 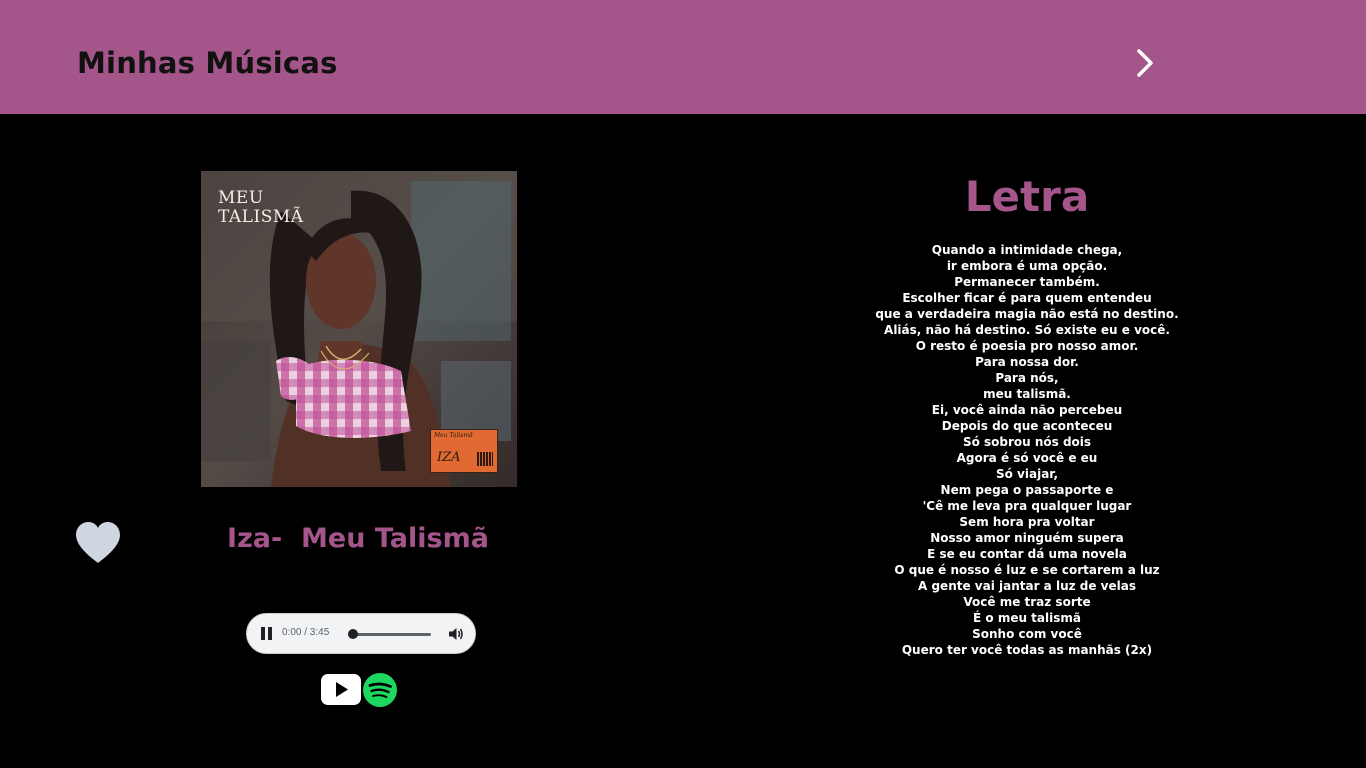 I want to click on lyrics-line: Sonho com você, so click(x=1027, y=634).